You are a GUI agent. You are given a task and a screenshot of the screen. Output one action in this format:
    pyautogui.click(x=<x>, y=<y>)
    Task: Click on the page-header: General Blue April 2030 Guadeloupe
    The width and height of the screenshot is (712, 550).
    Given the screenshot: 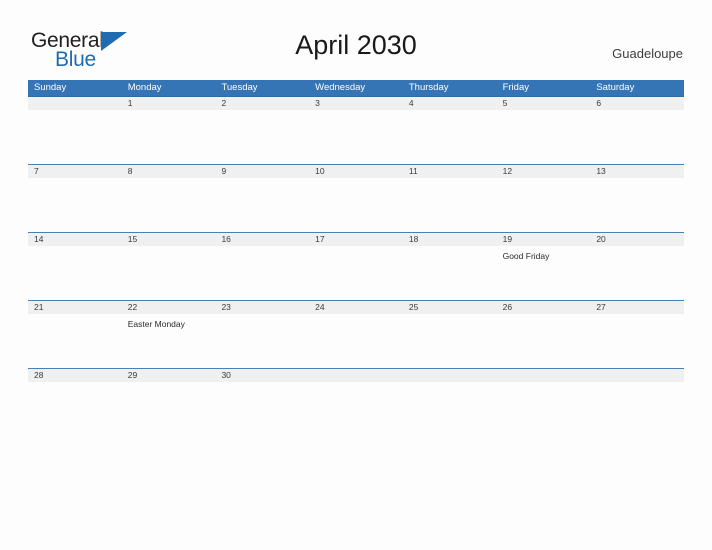 What is the action you would take?
    pyautogui.click(x=356, y=40)
    